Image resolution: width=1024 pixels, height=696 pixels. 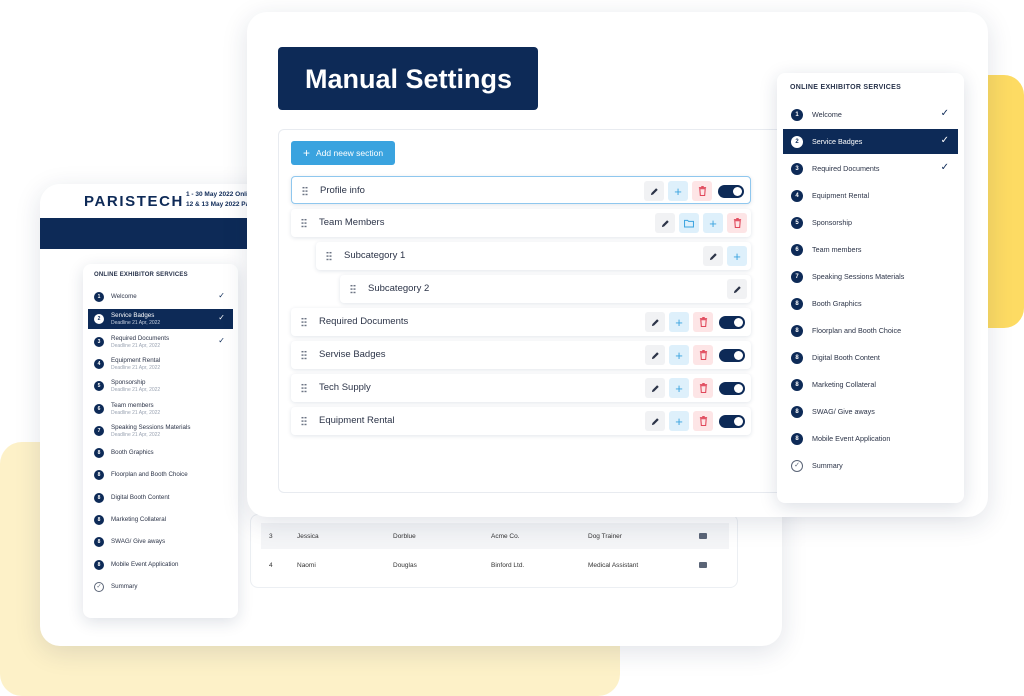 What do you see at coordinates (870, 249) in the screenshot?
I see `sidebar-item: 6 Team members` at bounding box center [870, 249].